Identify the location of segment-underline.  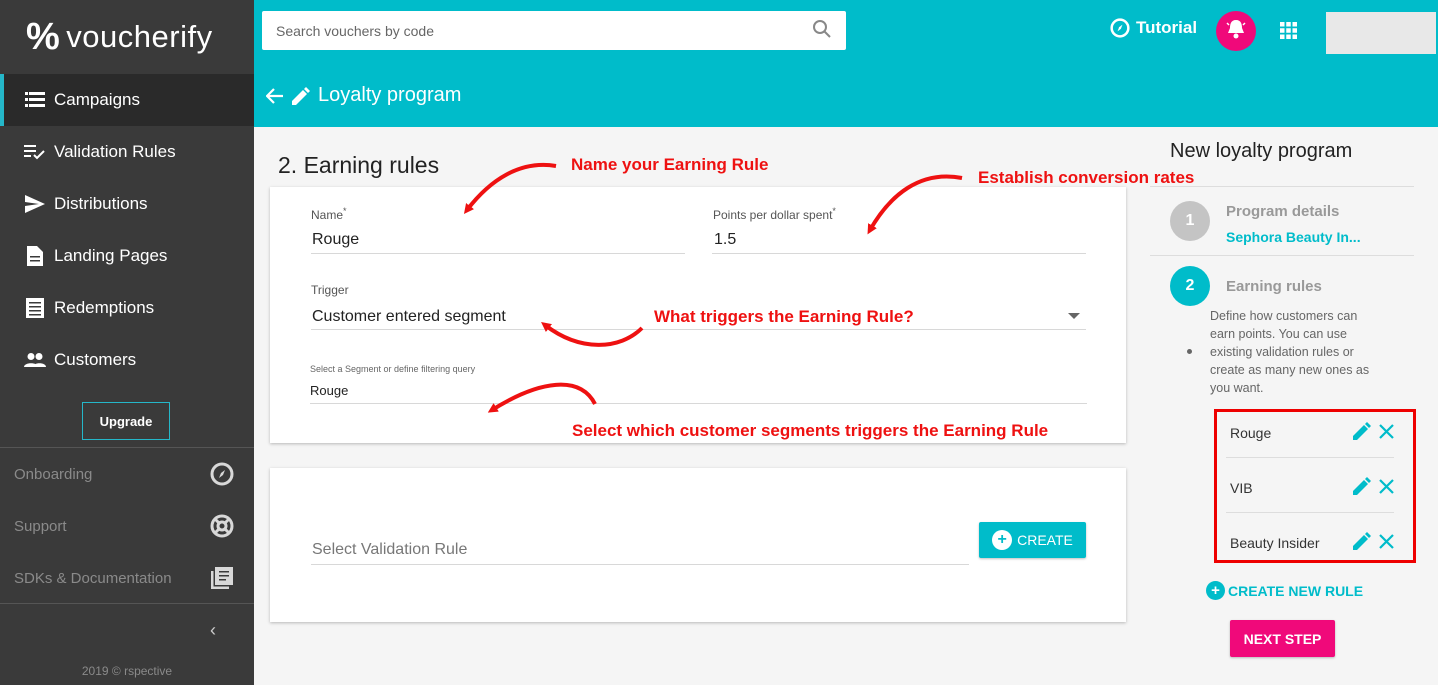
(698, 403).